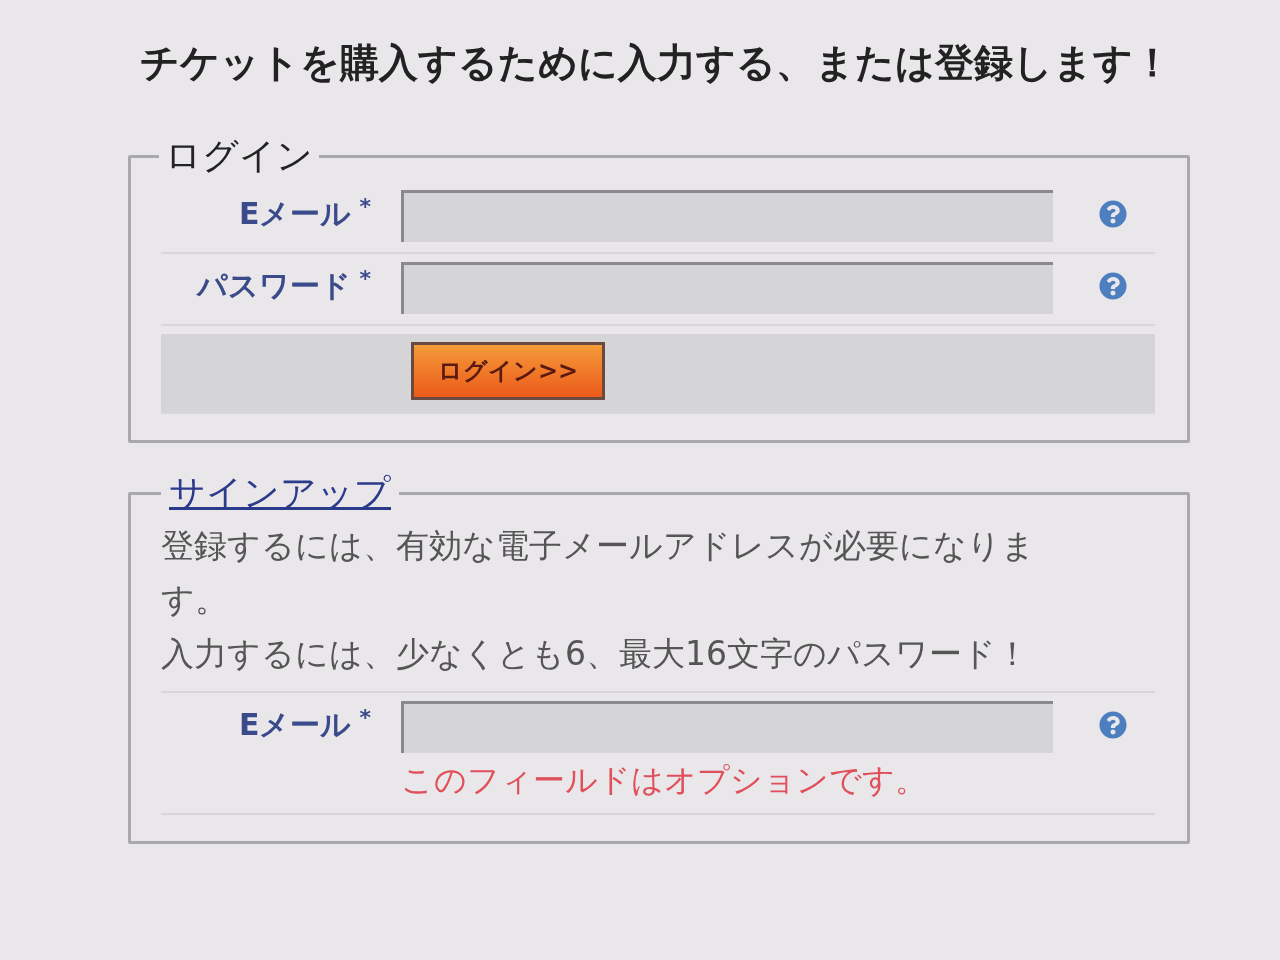  What do you see at coordinates (280, 492) in the screenshot?
I see `signup-link: サインアップ` at bounding box center [280, 492].